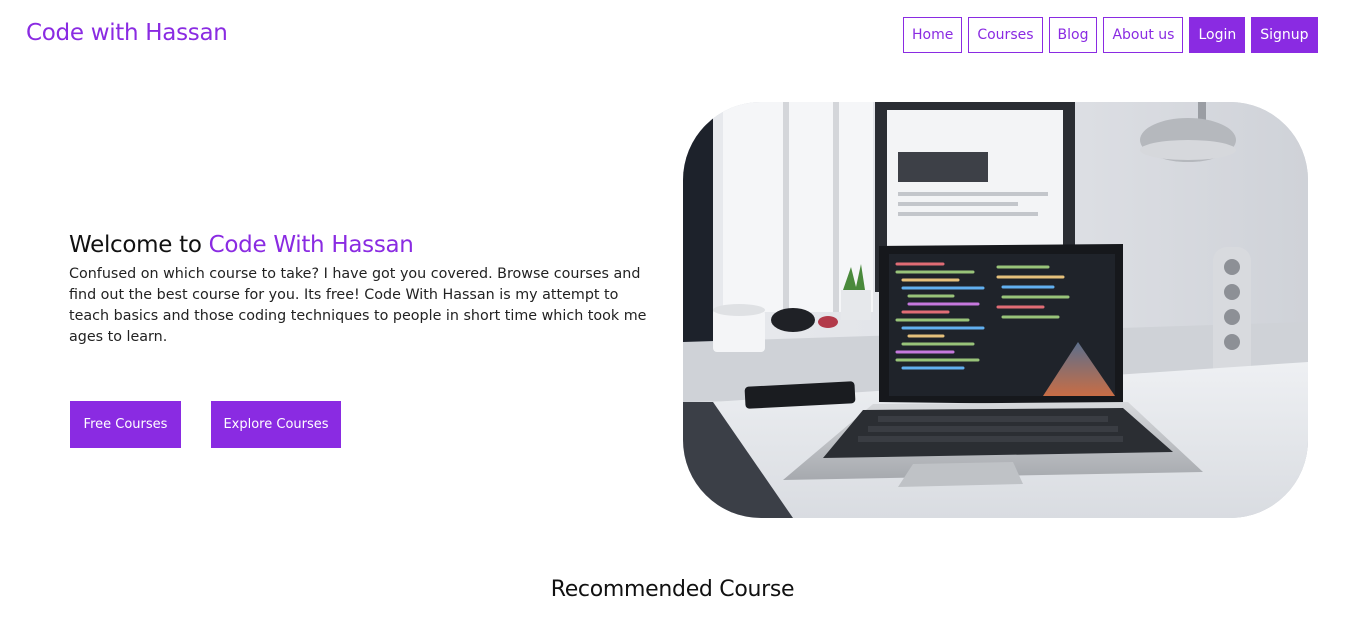 The image size is (1345, 617). Describe the element at coordinates (125, 424) in the screenshot. I see `free-courses-button: Free Courses` at that location.